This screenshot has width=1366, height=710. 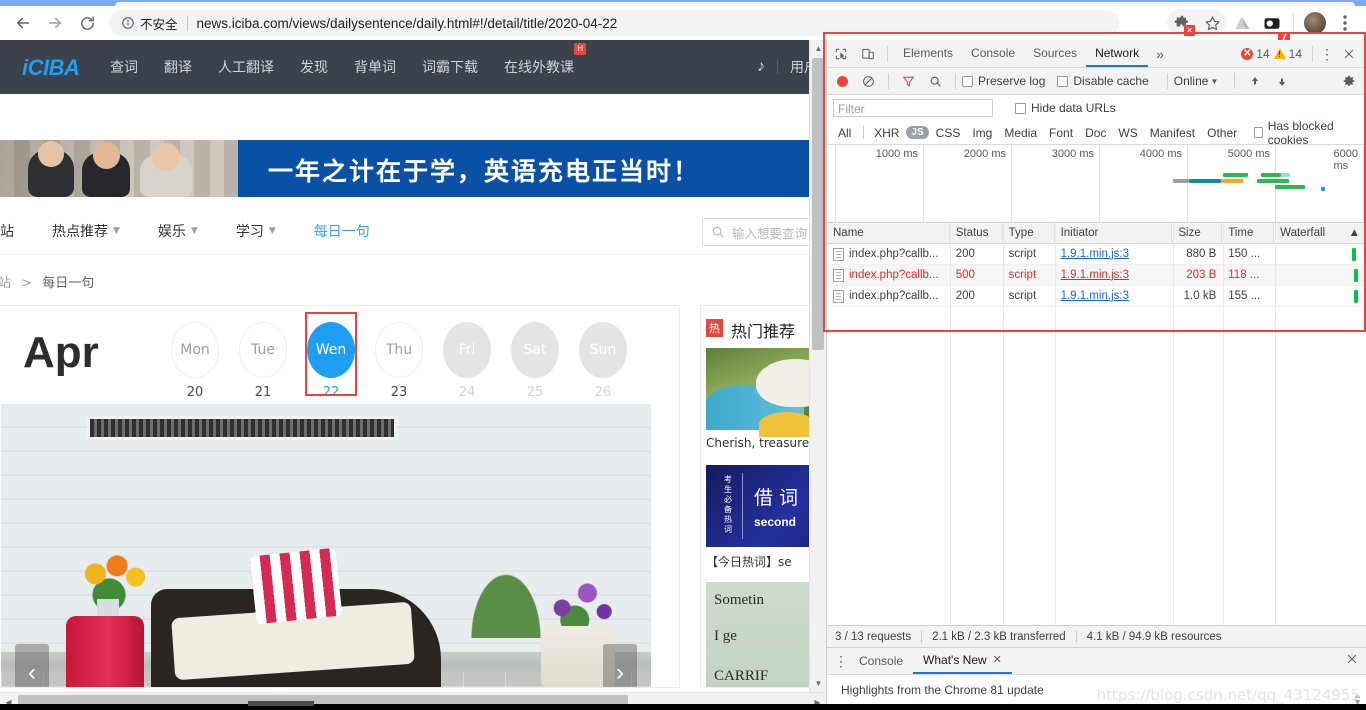 What do you see at coordinates (7, 231) in the screenshot?
I see `subnav-item-discover: 发现站` at bounding box center [7, 231].